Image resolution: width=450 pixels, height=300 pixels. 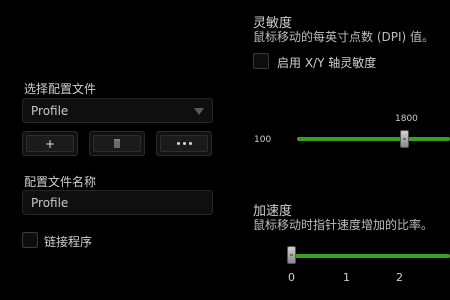 I want to click on more-options-button, so click(x=184, y=143).